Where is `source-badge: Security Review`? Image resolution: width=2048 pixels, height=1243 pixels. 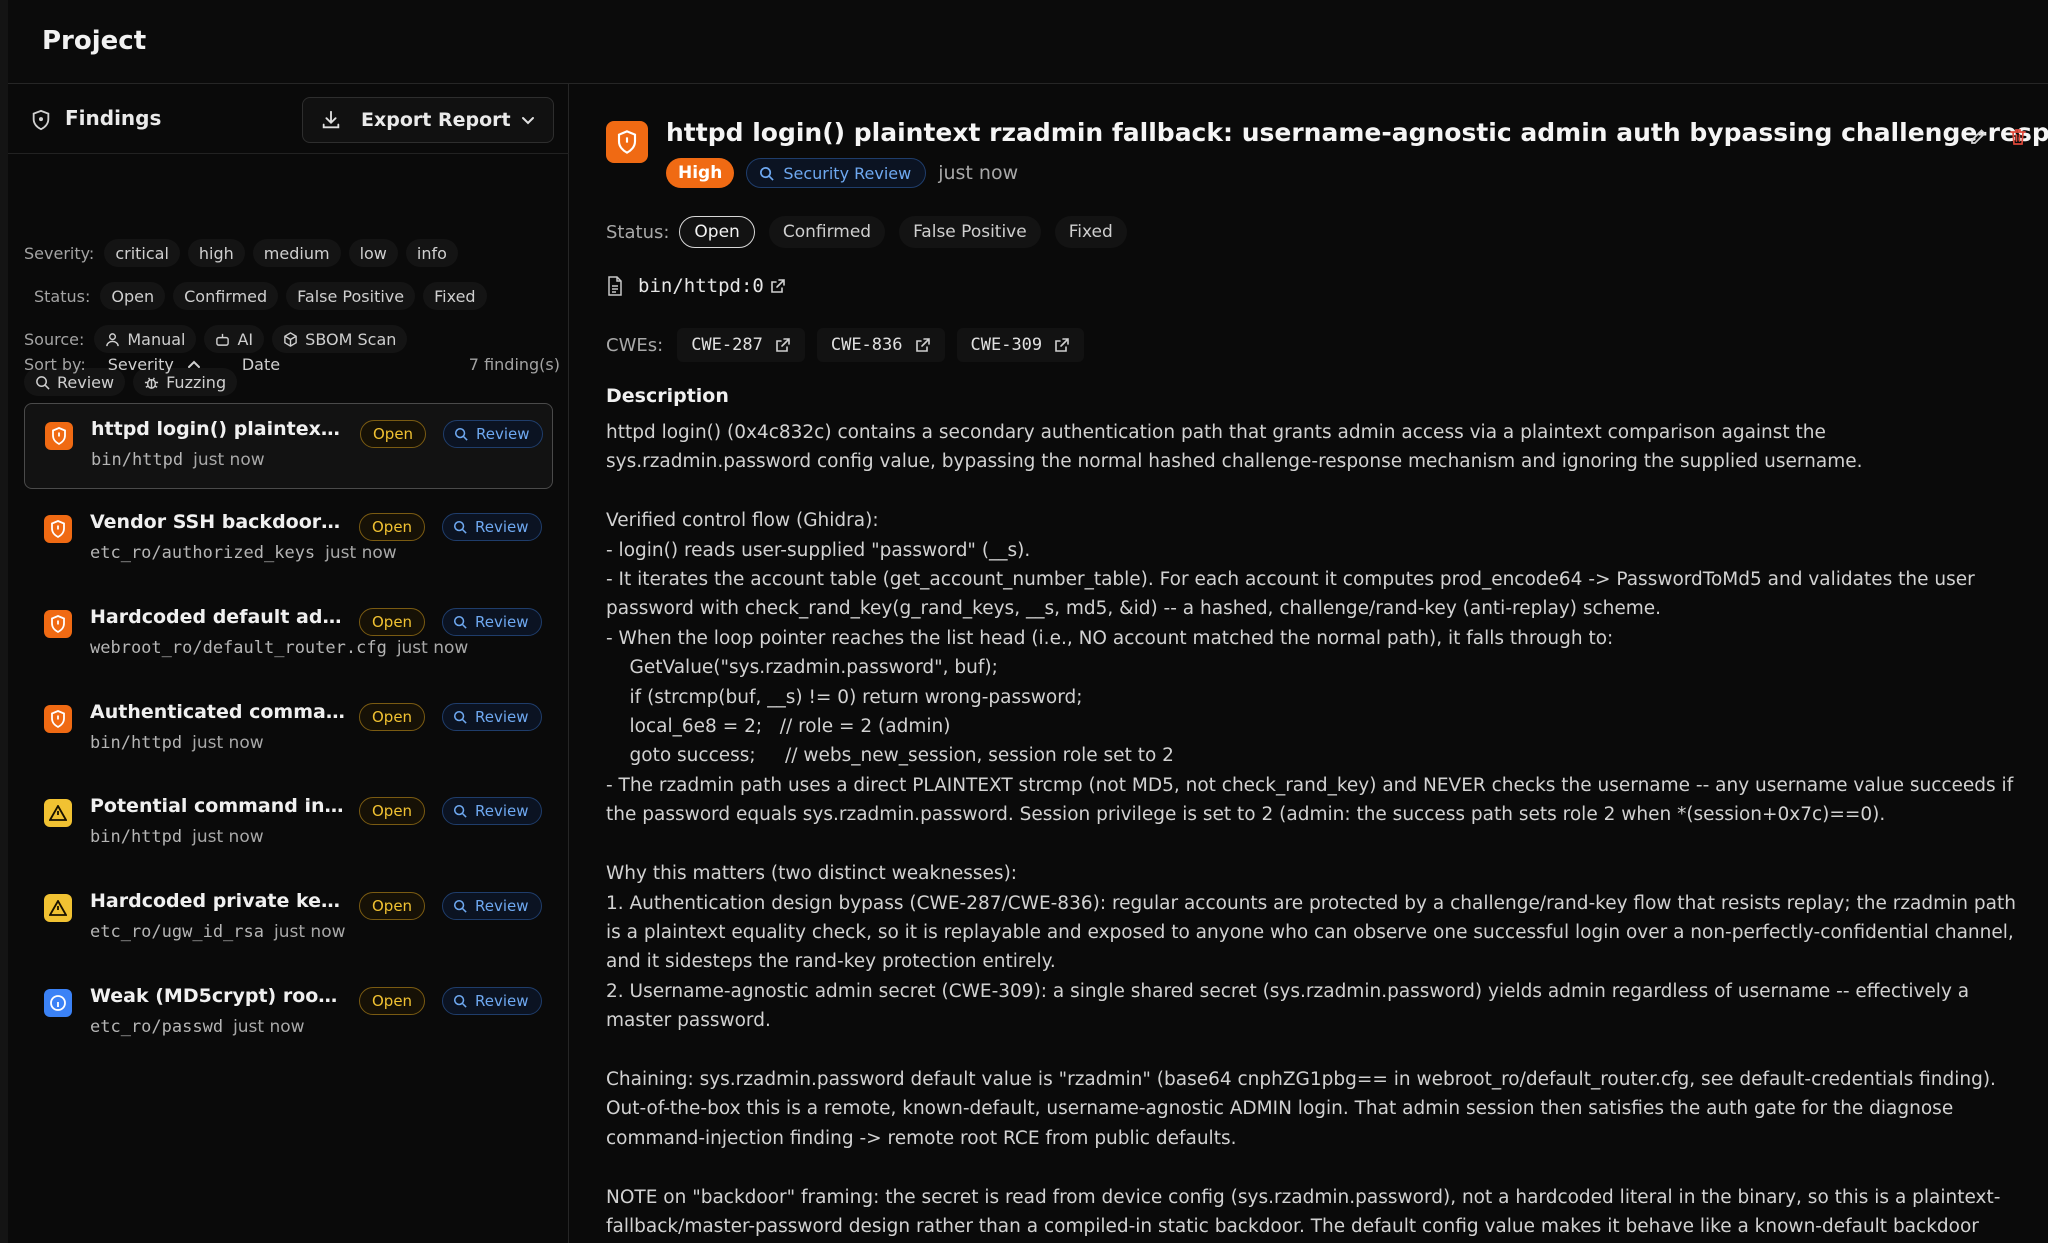
source-badge: Security Review is located at coordinates (836, 173).